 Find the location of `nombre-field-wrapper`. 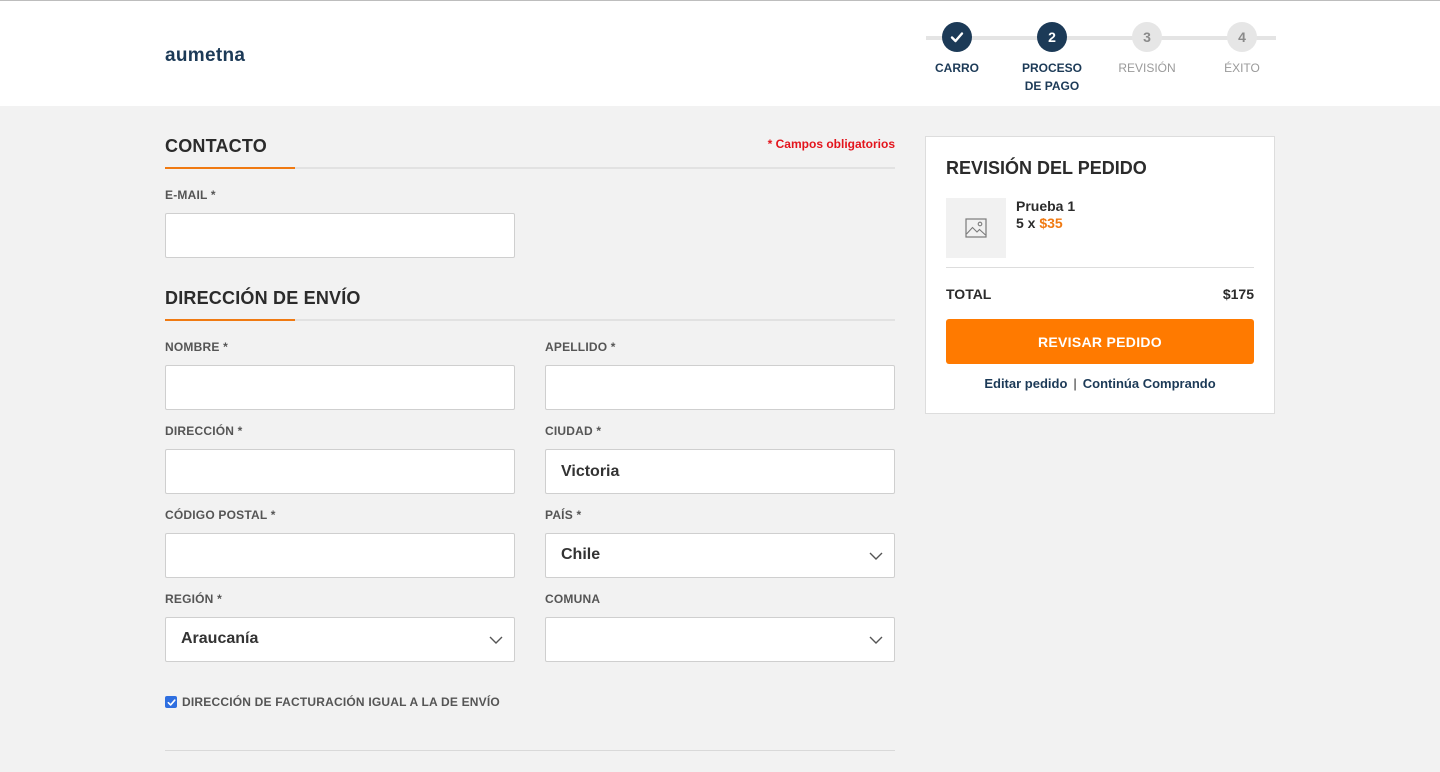

nombre-field-wrapper is located at coordinates (340, 387).